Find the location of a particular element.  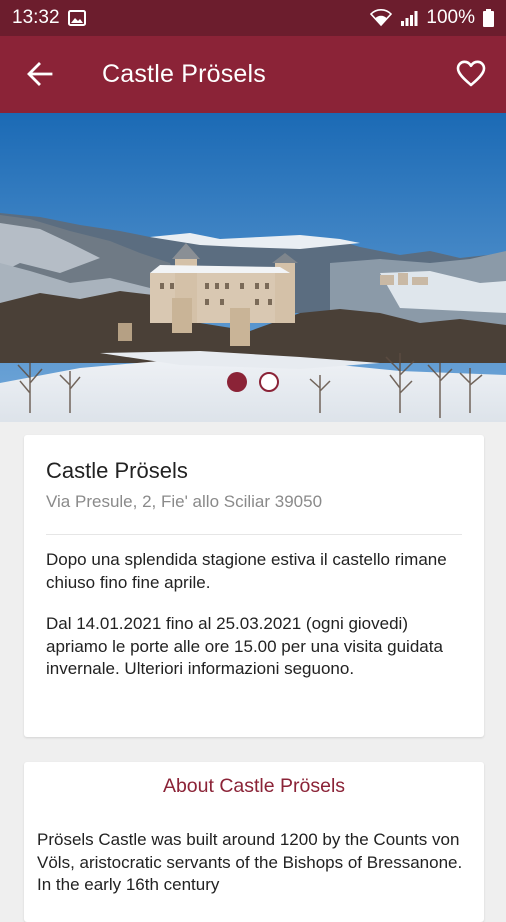

place-title: Castle Prösels is located at coordinates (117, 470).